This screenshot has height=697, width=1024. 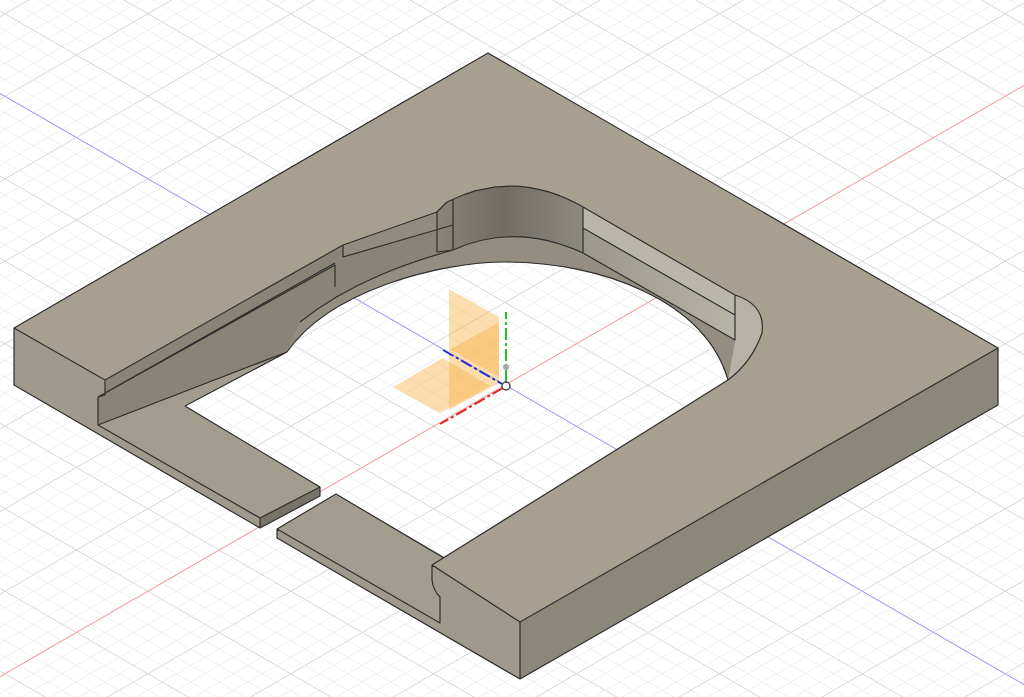 I want to click on origin-z-axis-line, so click(x=472, y=367).